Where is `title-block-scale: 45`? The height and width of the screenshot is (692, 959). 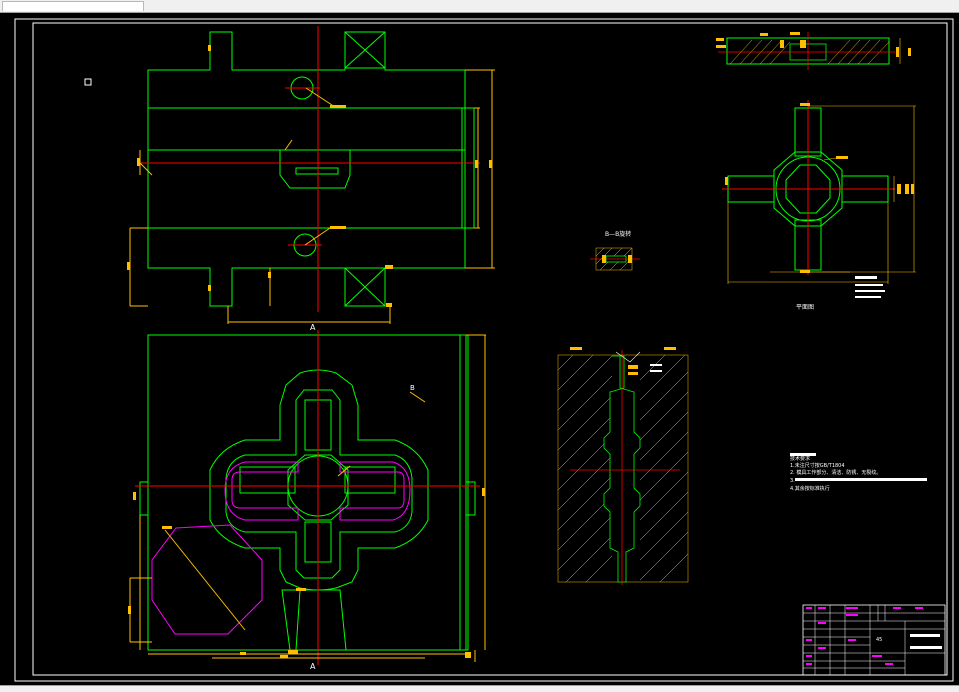 title-block-scale: 45 is located at coordinates (879, 640).